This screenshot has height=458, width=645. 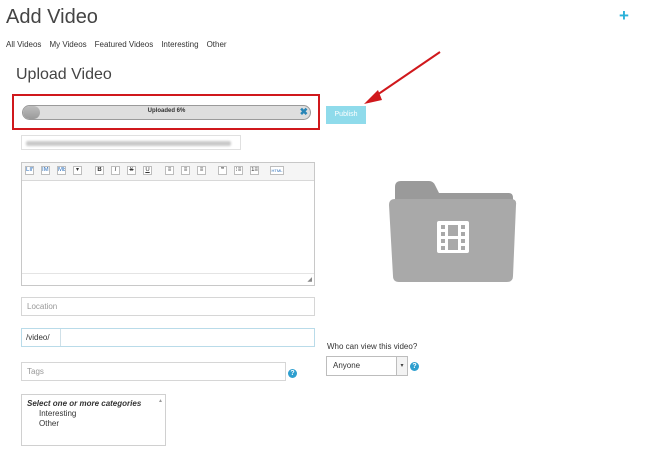 What do you see at coordinates (367, 366) in the screenshot?
I see `visibility-select: Anyone ▾` at bounding box center [367, 366].